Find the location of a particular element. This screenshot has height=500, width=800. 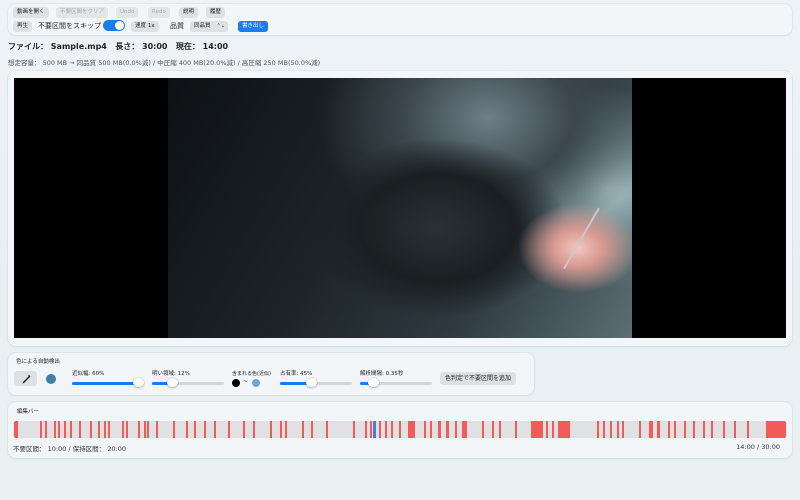

help-button: 説明 is located at coordinates (189, 12).